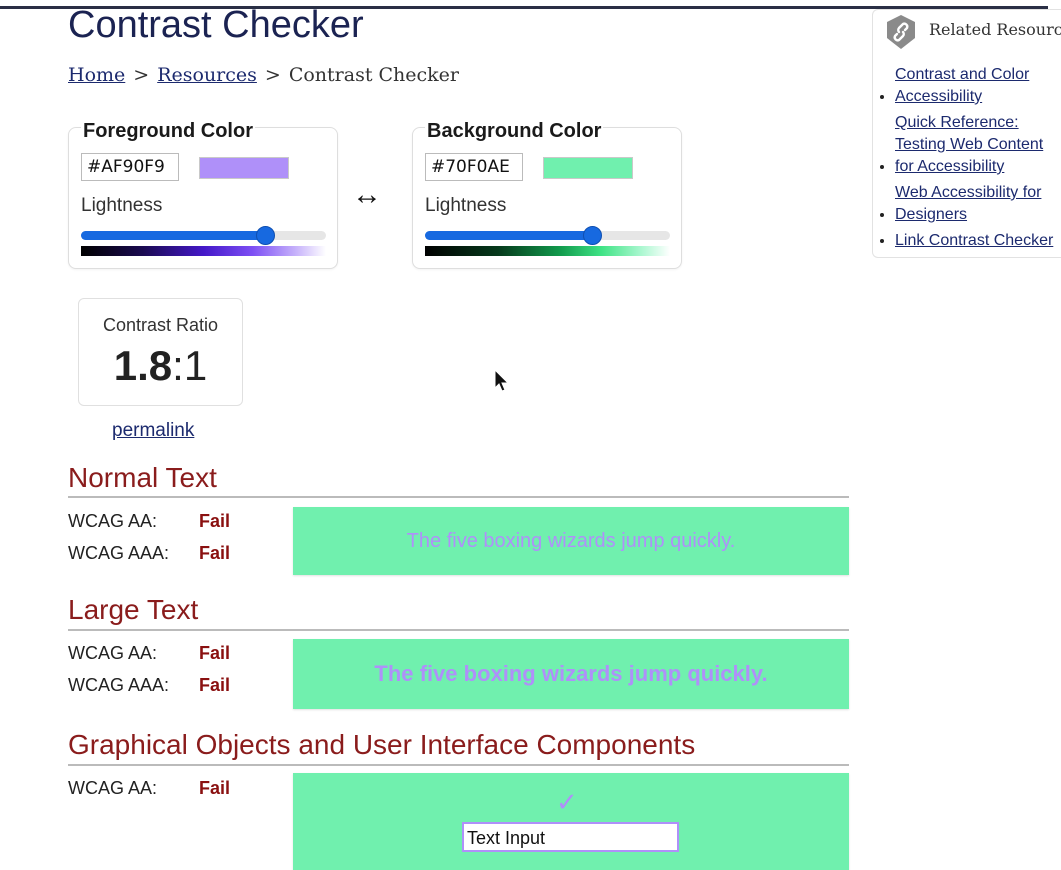 Image resolution: width=1061 pixels, height=870 pixels. I want to click on large-text-divider, so click(458, 630).